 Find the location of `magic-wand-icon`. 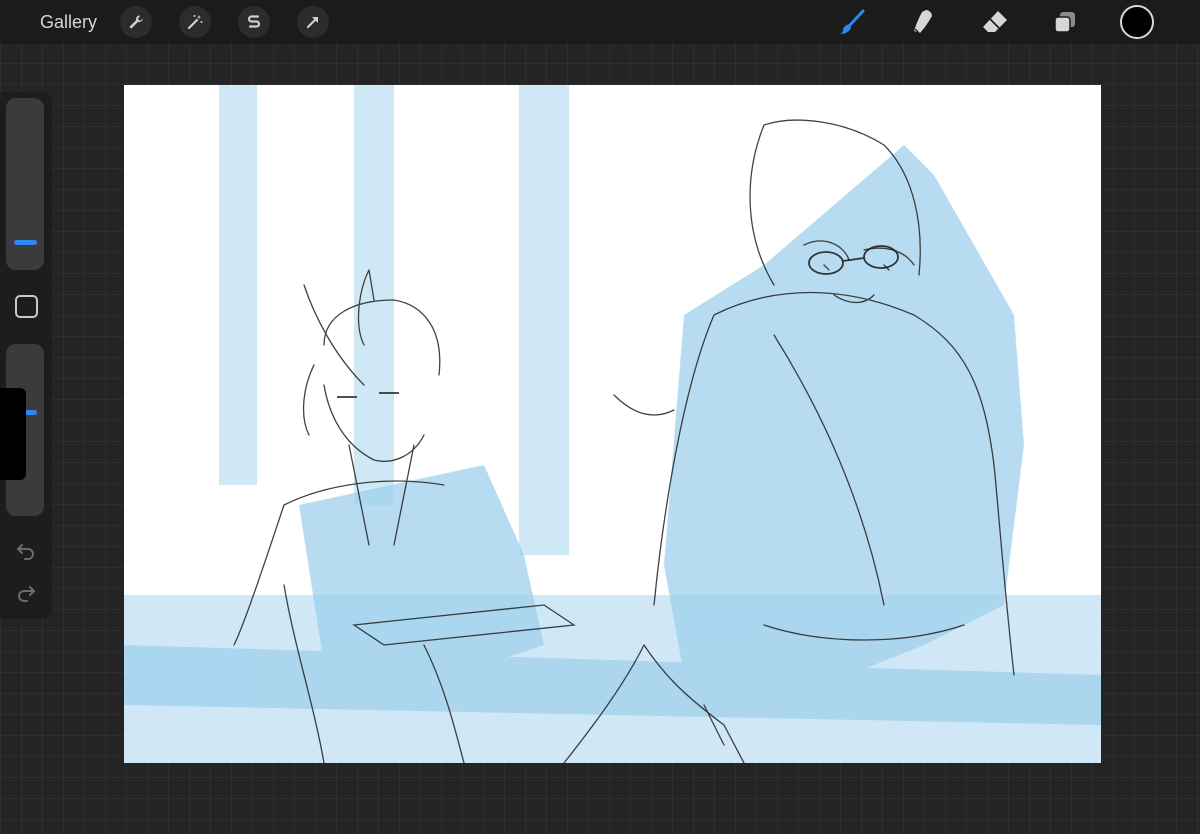

magic-wand-icon is located at coordinates (195, 22).